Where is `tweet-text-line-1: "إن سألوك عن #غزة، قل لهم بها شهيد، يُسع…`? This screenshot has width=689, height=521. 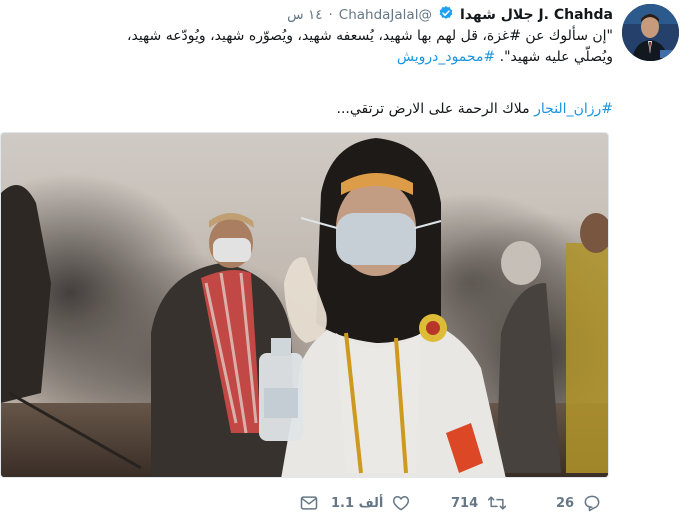
tweet-text-line-1: "إن سألوك عن #غزة، قل لهم بها شهيد، يُسع… is located at coordinates (369, 36).